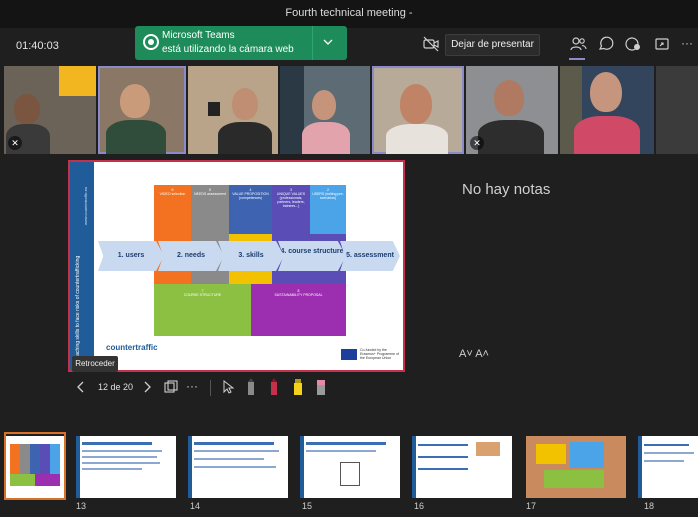 Image resolution: width=698 pixels, height=517 pixels. Describe the element at coordinates (312, 43) in the screenshot. I see `notification-divider` at that location.